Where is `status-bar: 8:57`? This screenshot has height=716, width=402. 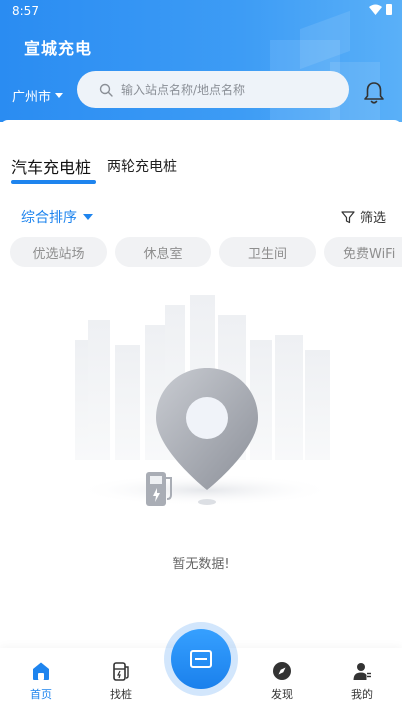 status-bar: 8:57 is located at coordinates (201, 11).